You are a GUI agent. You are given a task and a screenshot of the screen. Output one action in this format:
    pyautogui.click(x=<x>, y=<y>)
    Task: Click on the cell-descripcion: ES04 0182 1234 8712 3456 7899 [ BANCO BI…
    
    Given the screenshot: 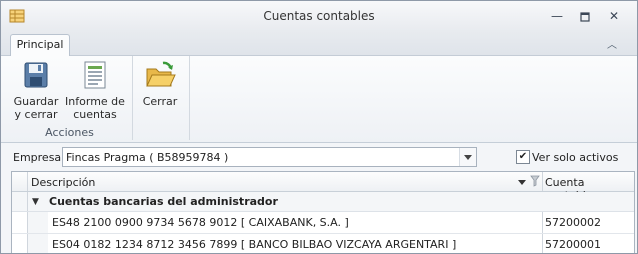 What is the action you would take?
    pyautogui.click(x=254, y=244)
    